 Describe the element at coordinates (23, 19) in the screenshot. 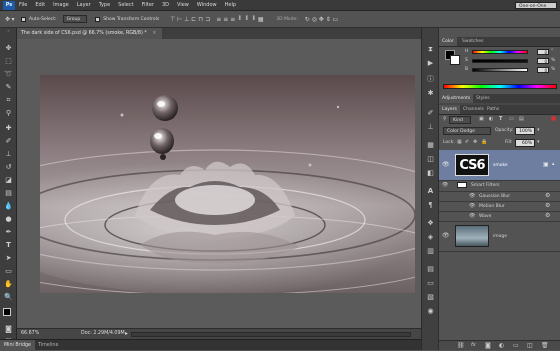

I see `auto-select-checkbox` at that location.